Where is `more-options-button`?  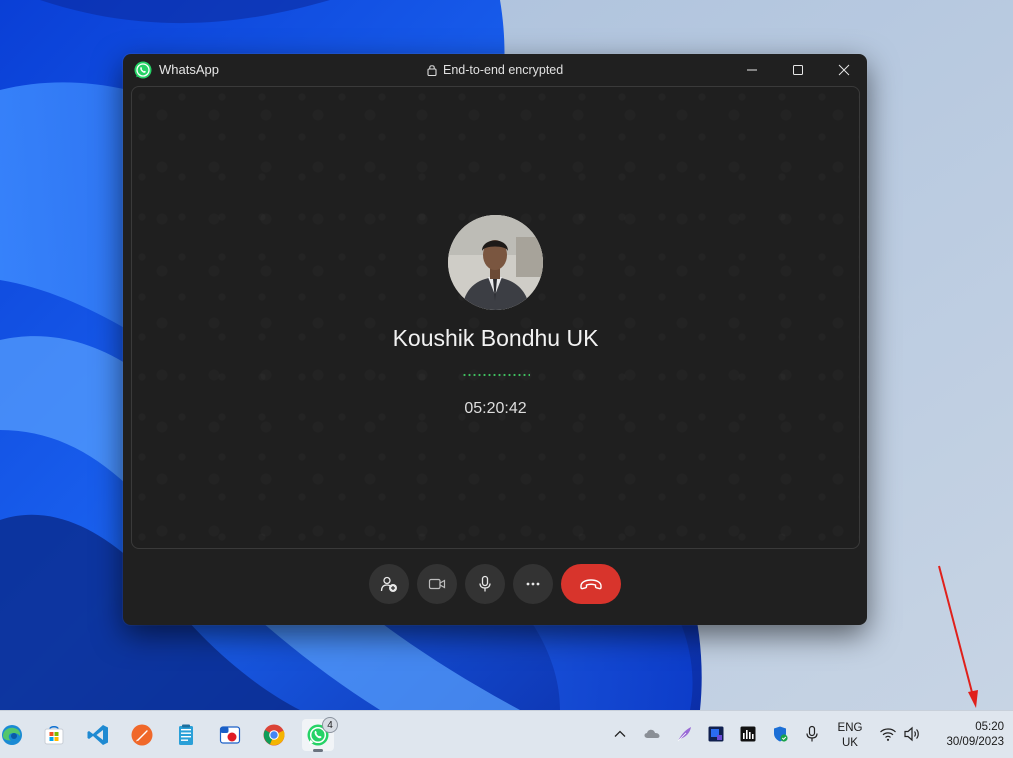 more-options-button is located at coordinates (533, 584).